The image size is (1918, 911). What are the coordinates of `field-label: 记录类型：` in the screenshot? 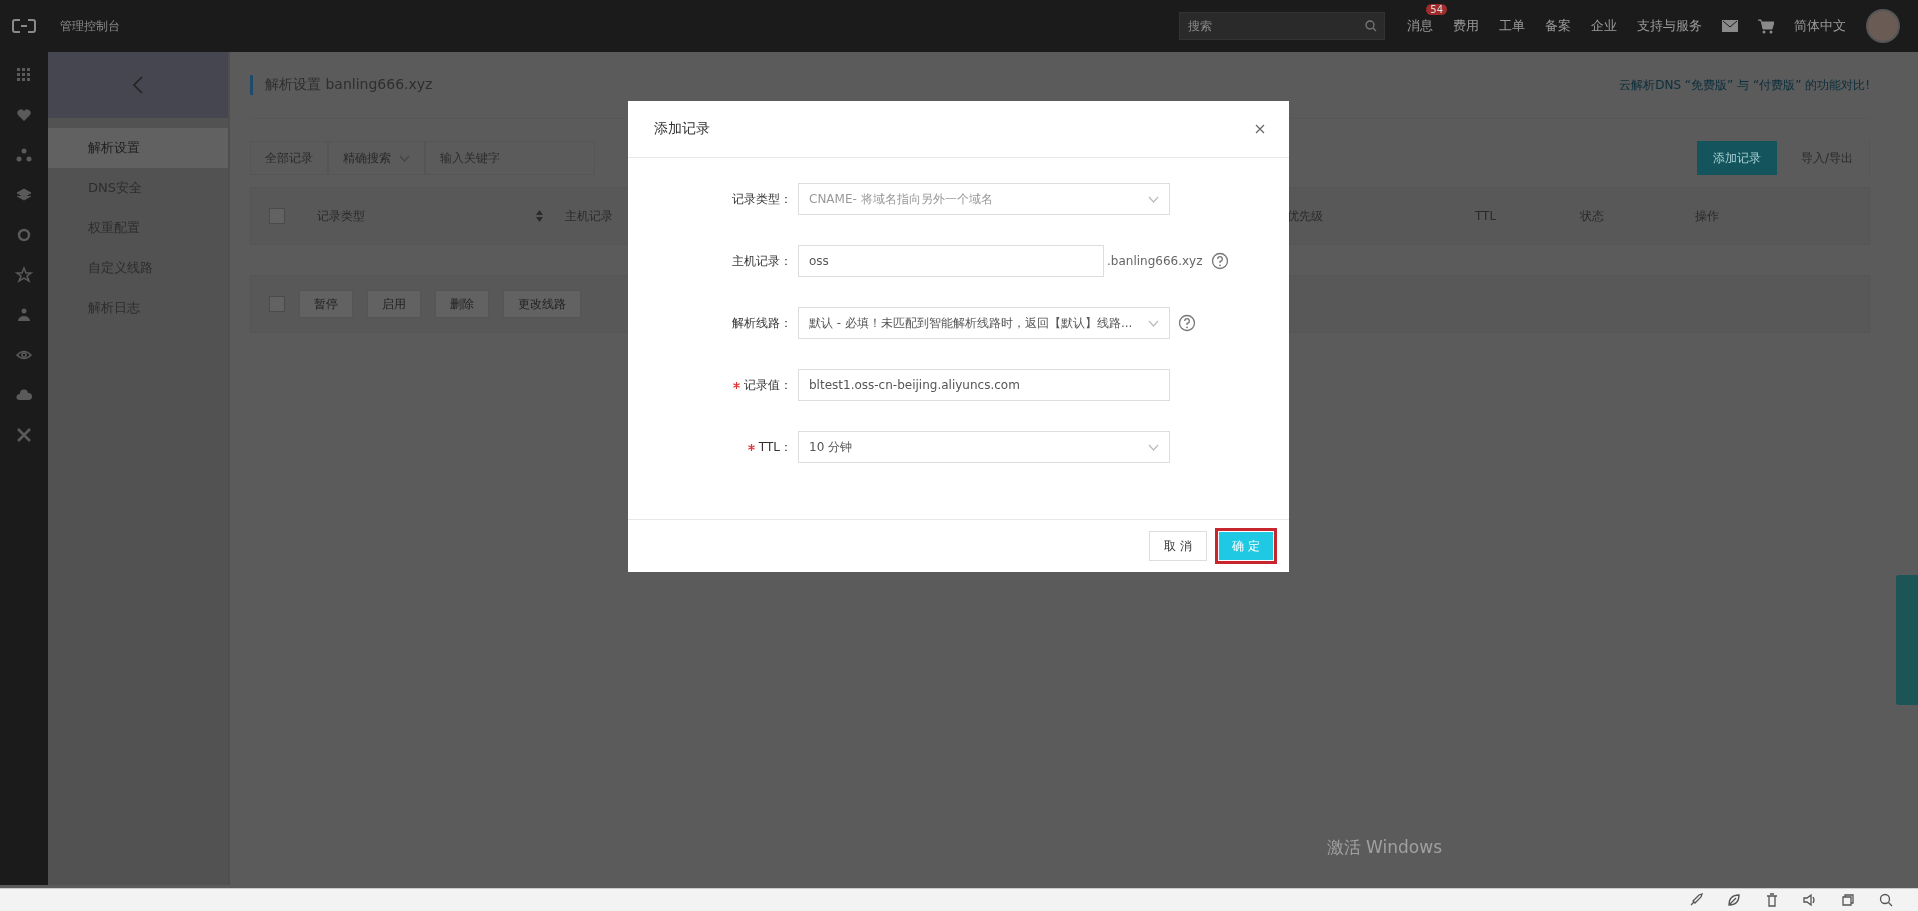 It's located at (762, 199).